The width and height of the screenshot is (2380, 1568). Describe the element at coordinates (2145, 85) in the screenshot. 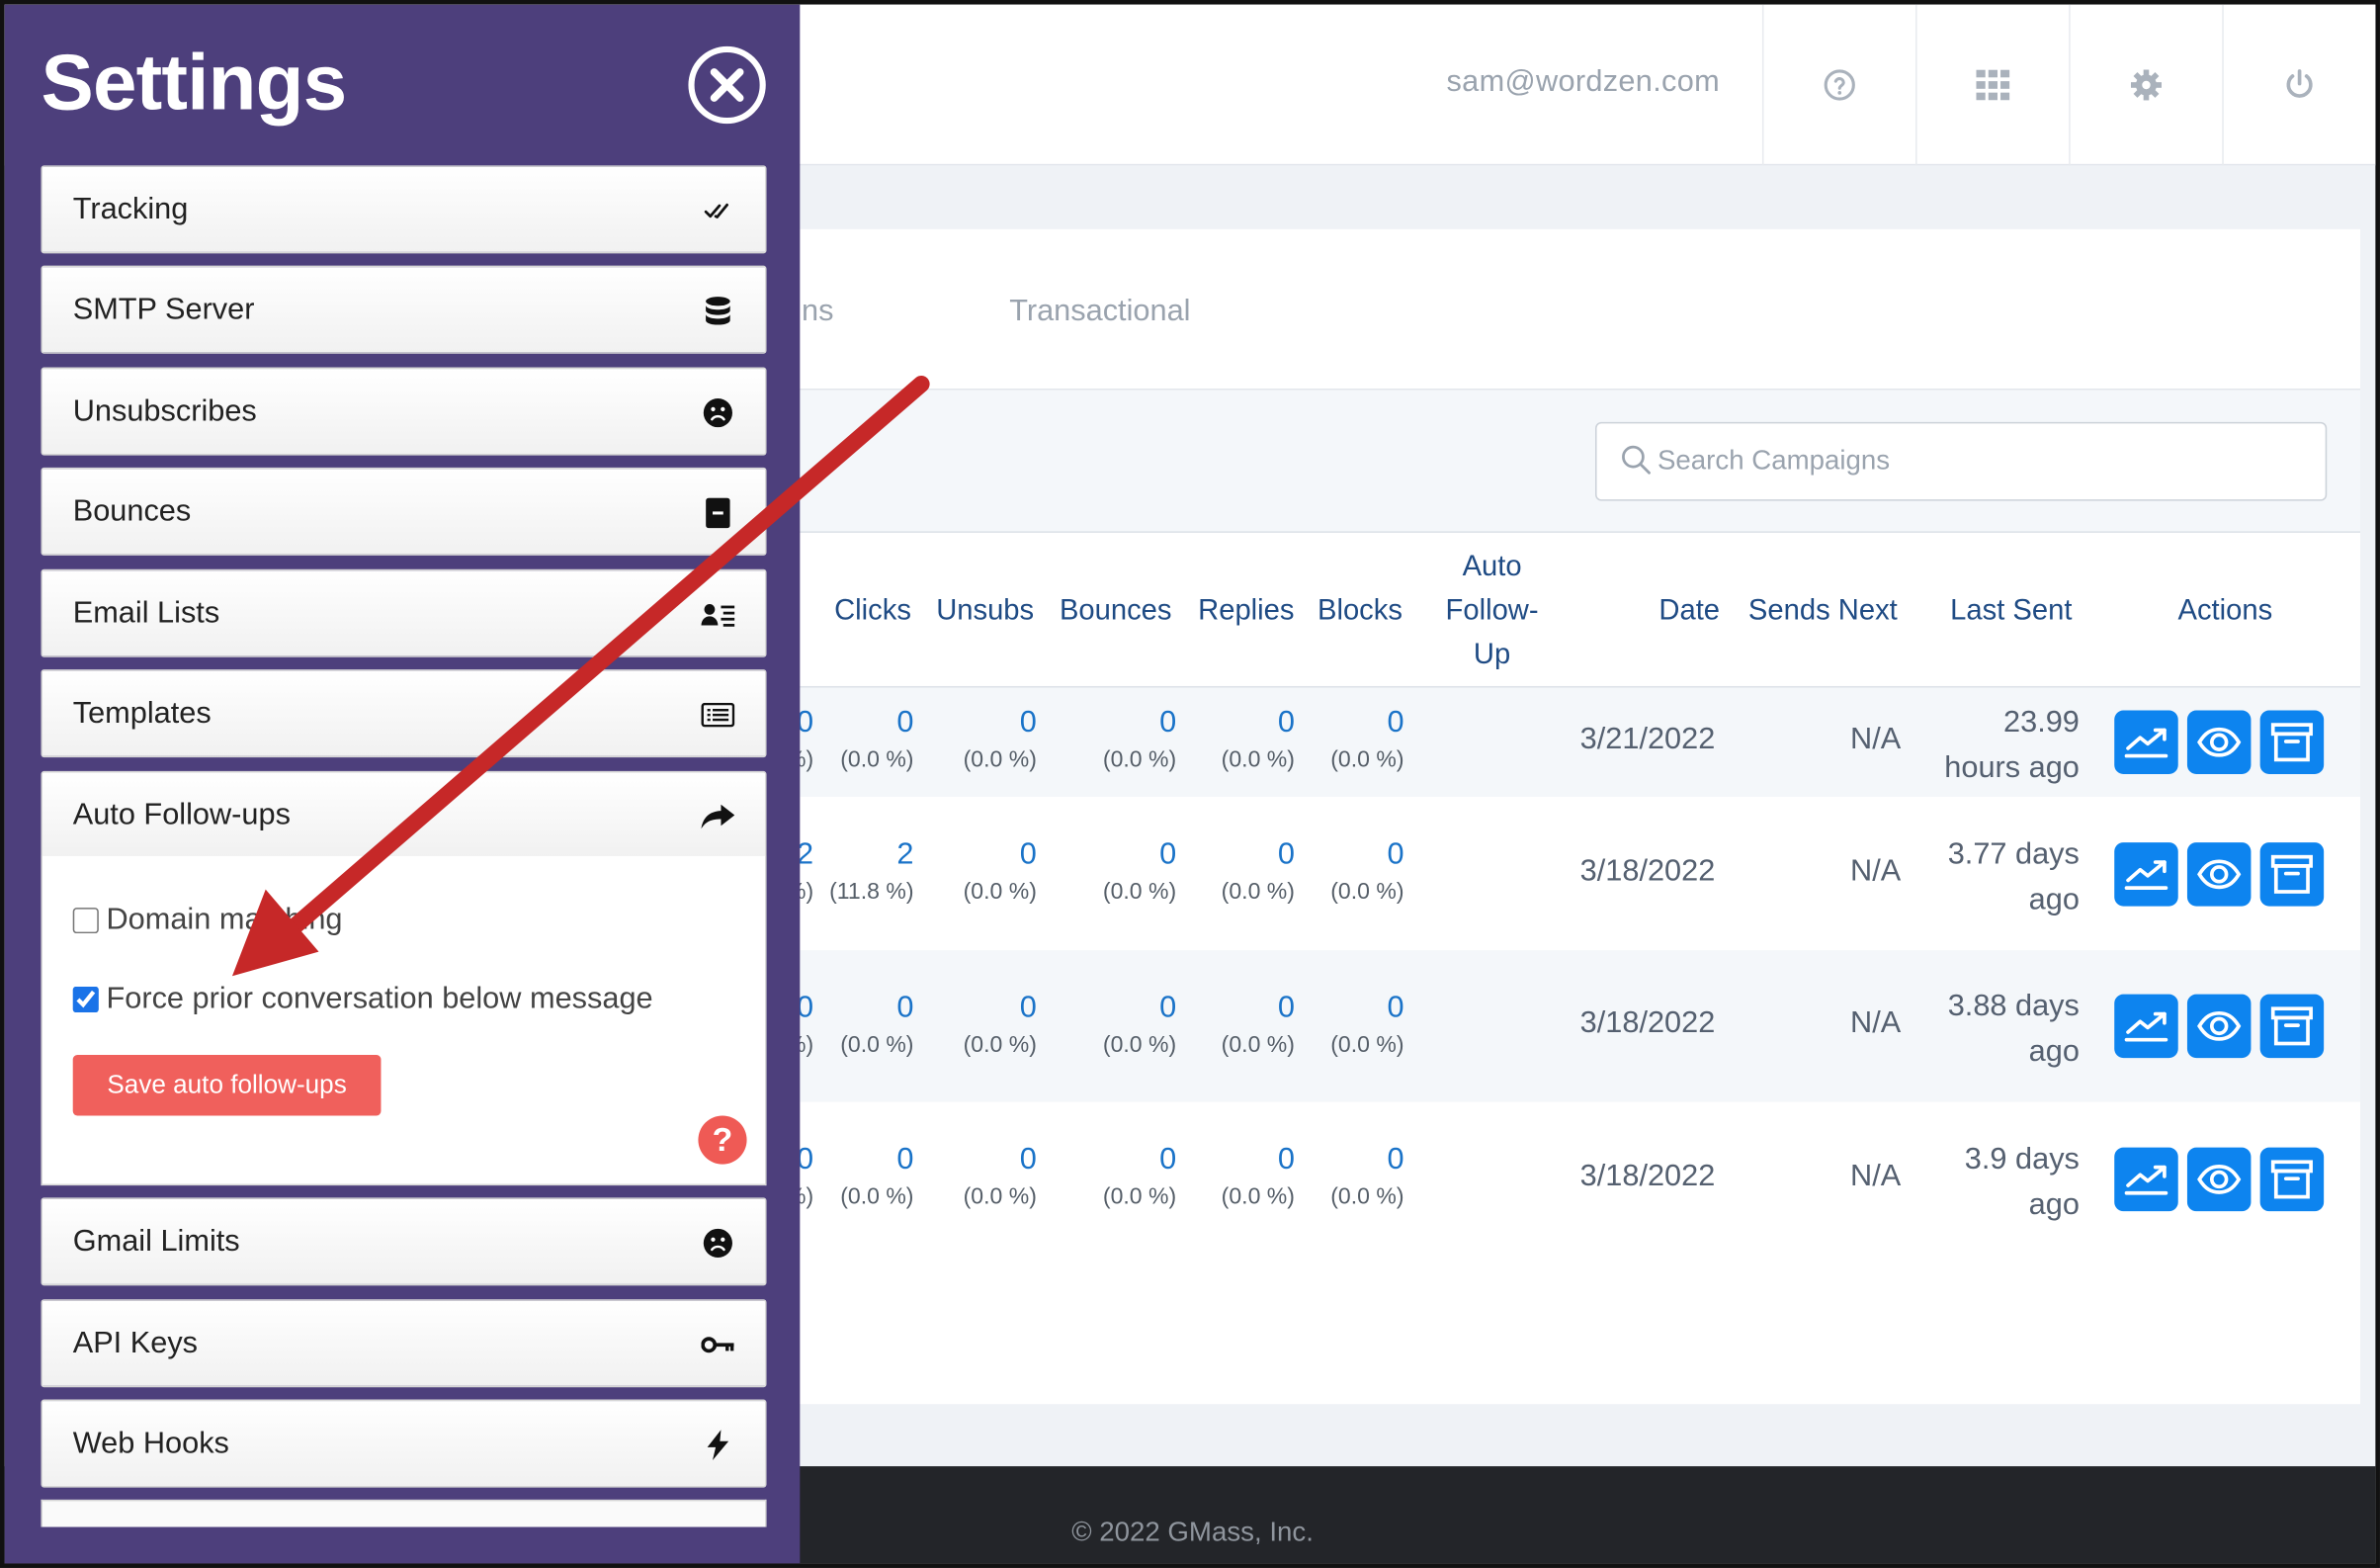

I see `settings-button` at that location.